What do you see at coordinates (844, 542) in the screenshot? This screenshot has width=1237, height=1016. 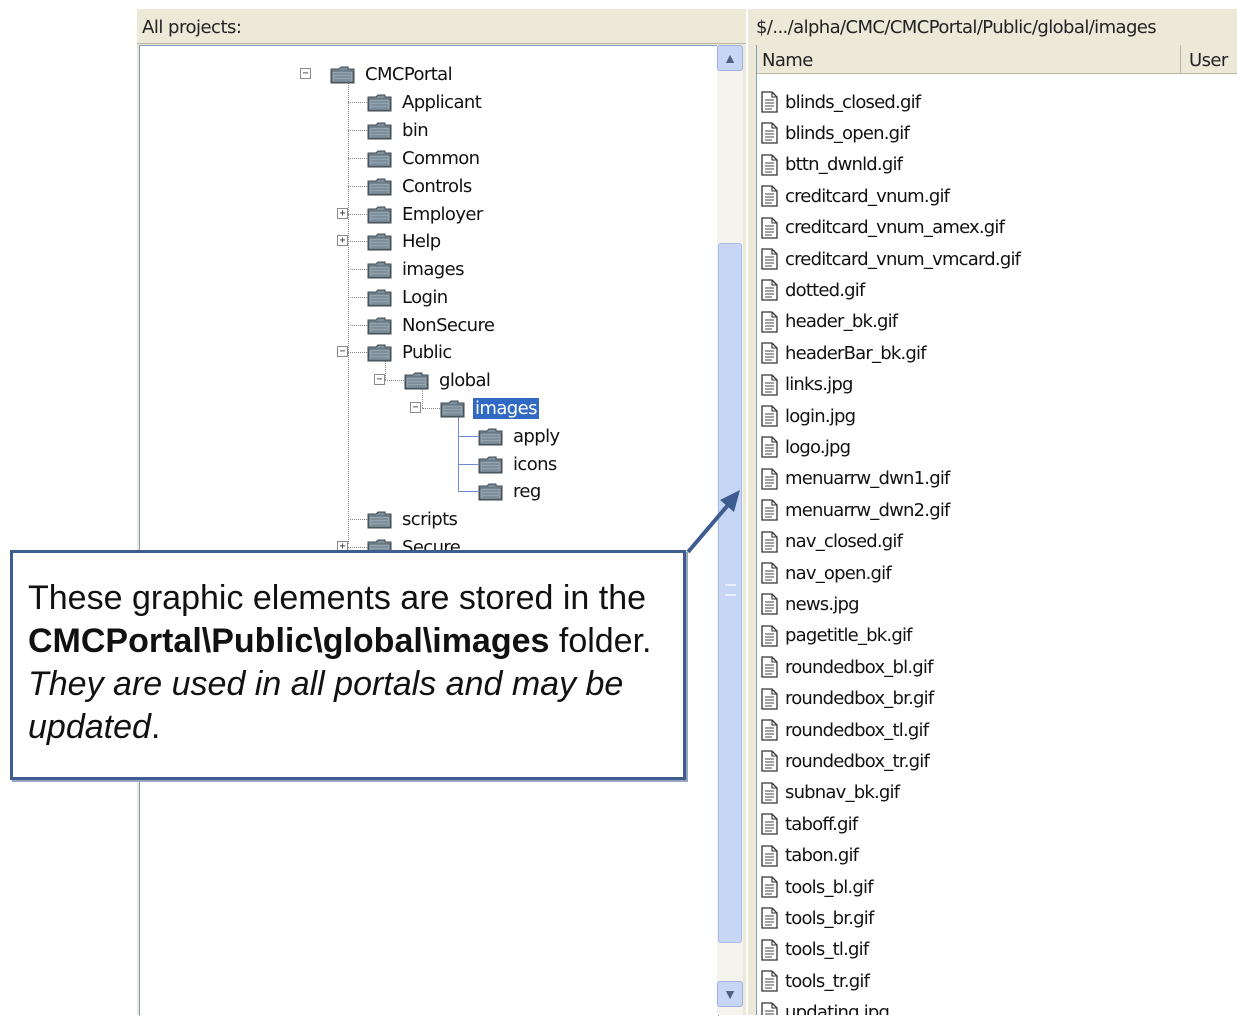 I see `file-name: nav_closed.gif` at bounding box center [844, 542].